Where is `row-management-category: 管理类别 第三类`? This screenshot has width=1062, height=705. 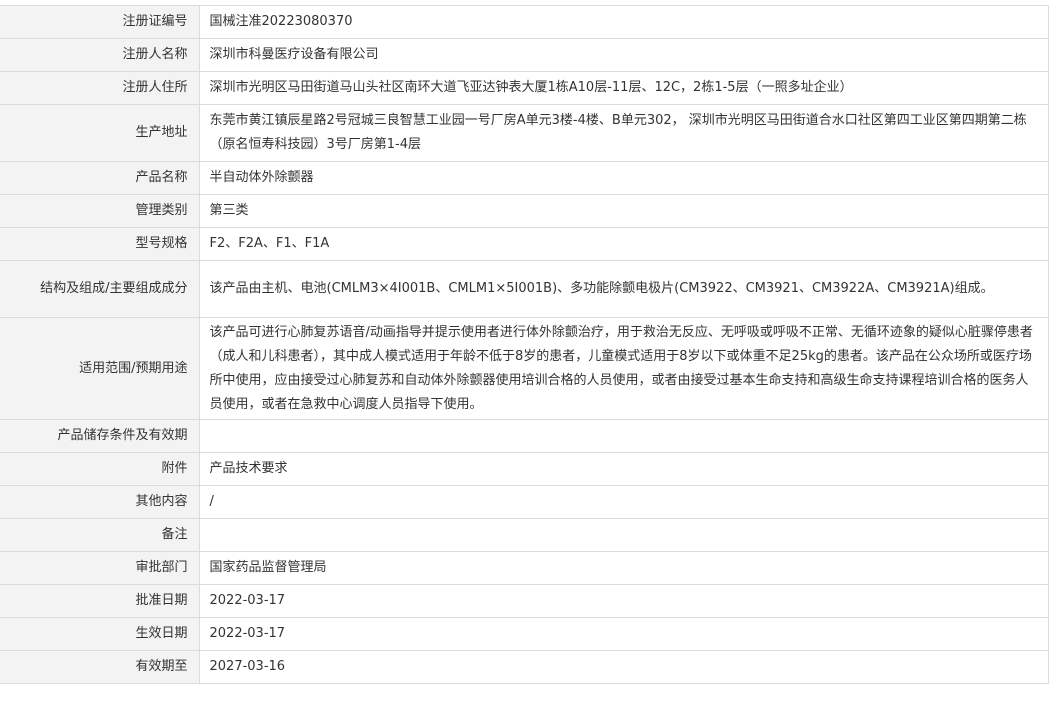
row-management-category: 管理类别 第三类 is located at coordinates (524, 211).